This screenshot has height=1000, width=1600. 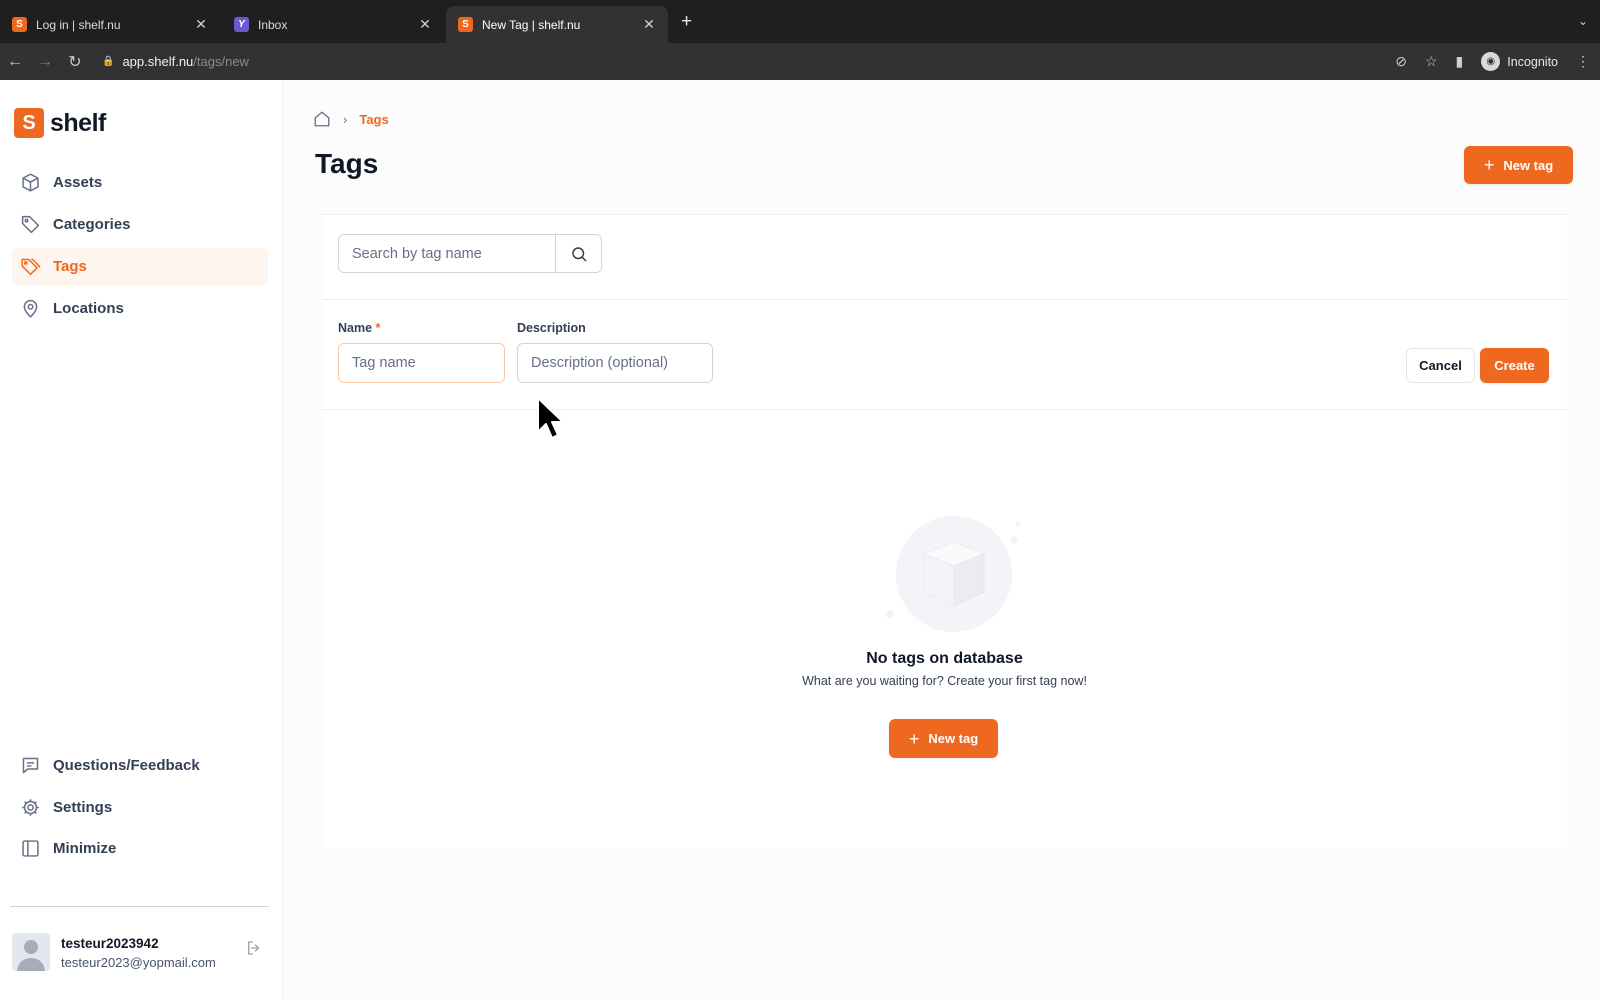 What do you see at coordinates (273, 24) in the screenshot?
I see `tab-title: Inbox` at bounding box center [273, 24].